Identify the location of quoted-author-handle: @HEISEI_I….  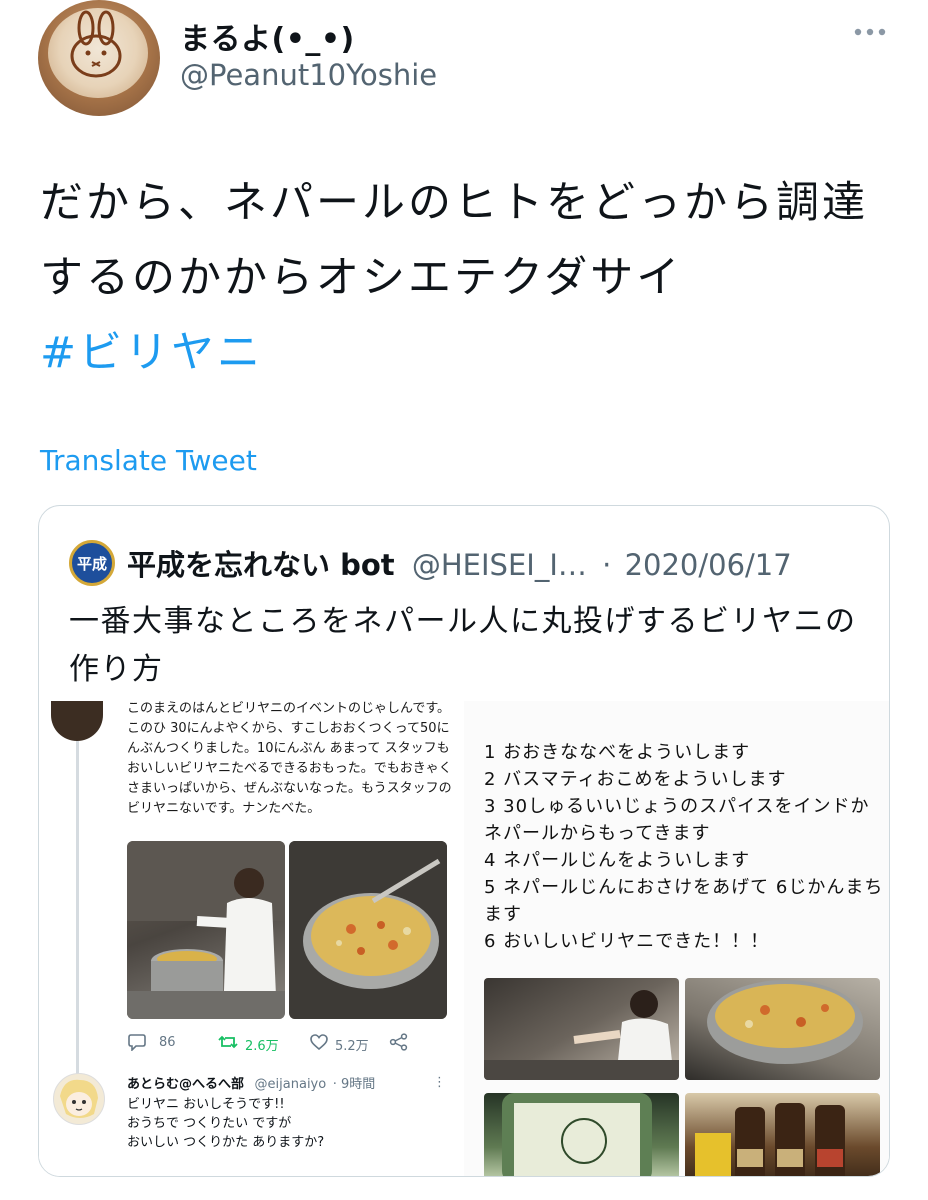
(499, 565).